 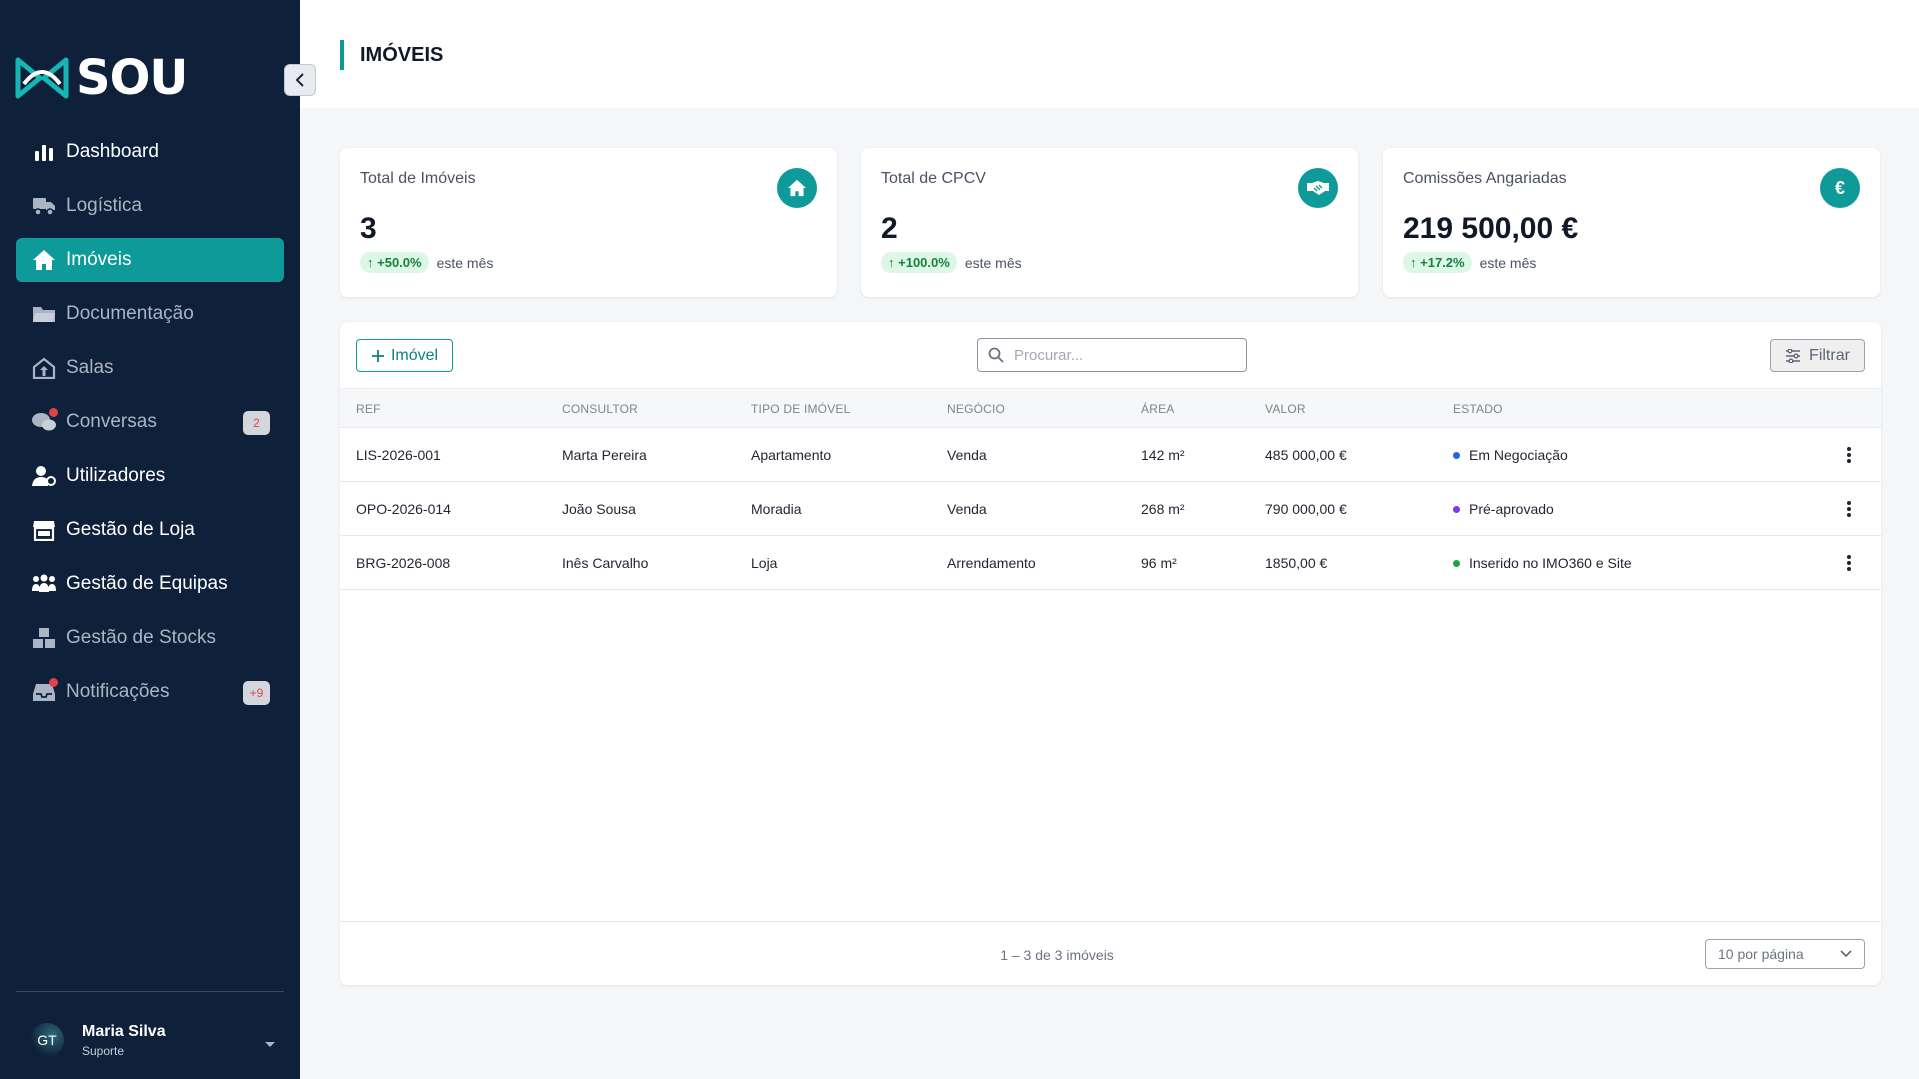 What do you see at coordinates (776, 509) in the screenshot?
I see `cell-tipo: Moradia` at bounding box center [776, 509].